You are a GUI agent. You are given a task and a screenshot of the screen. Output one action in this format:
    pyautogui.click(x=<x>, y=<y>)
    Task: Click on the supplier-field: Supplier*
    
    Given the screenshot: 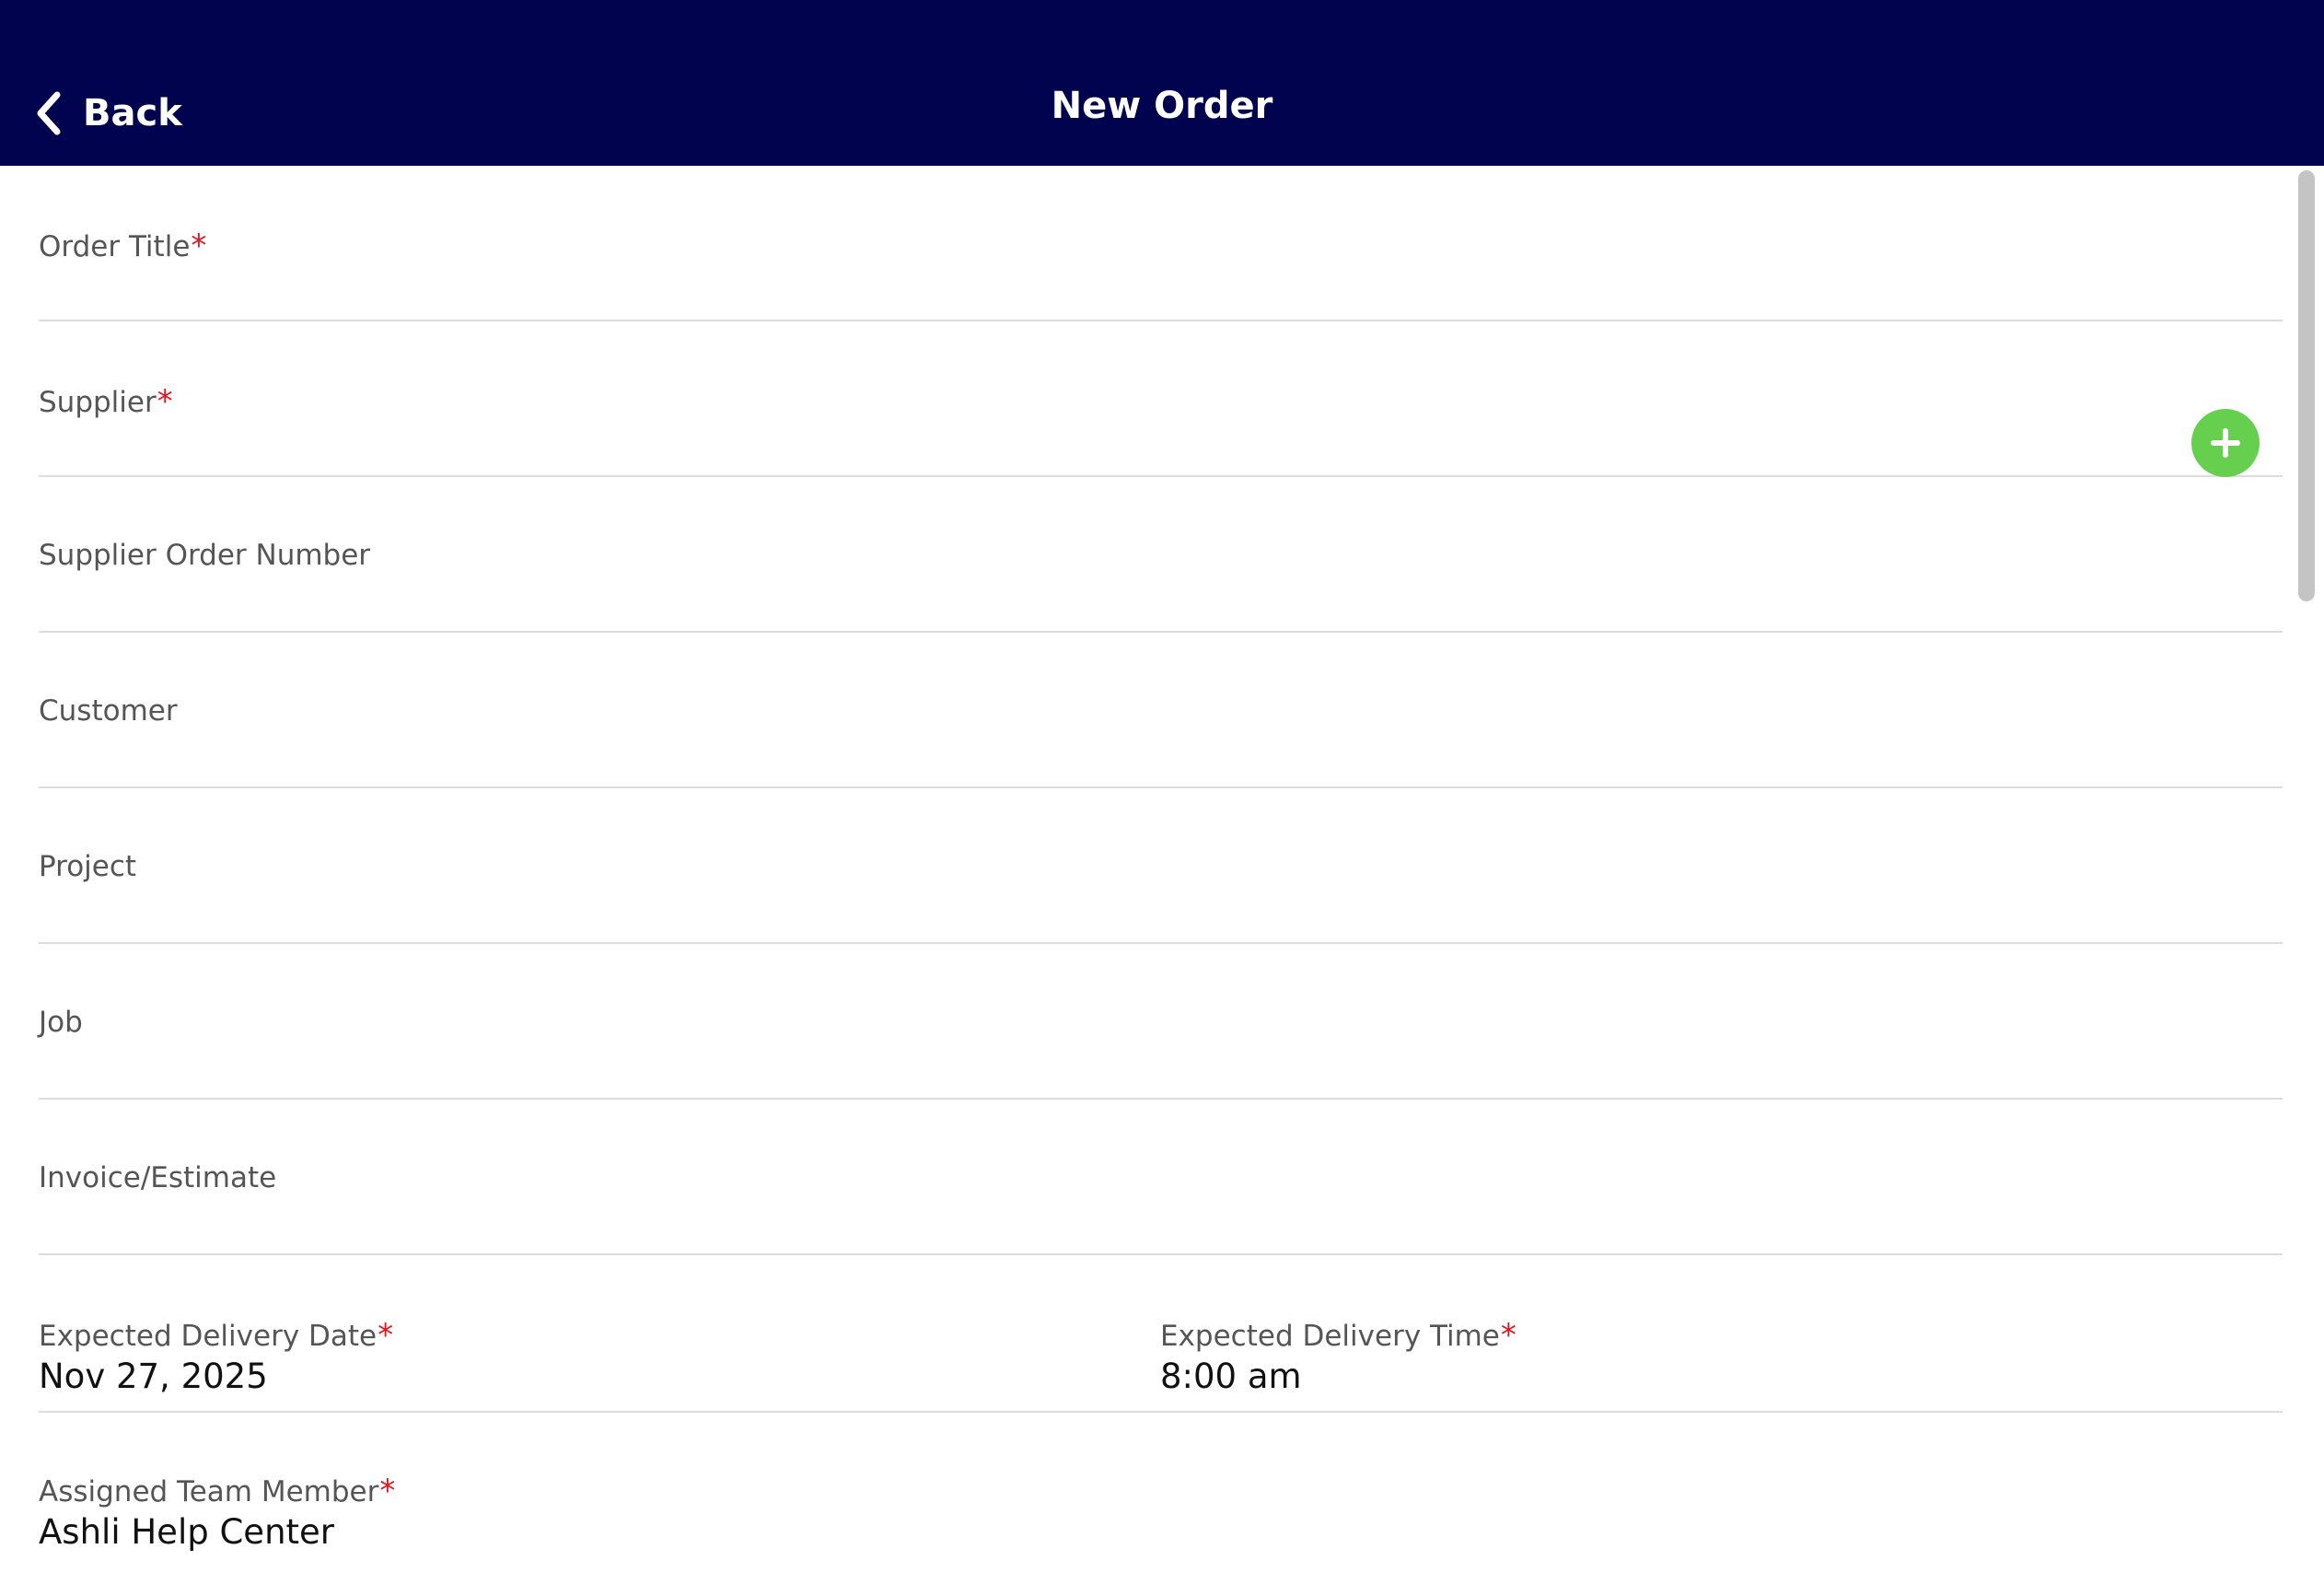 What is the action you would take?
    pyautogui.click(x=1161, y=399)
    